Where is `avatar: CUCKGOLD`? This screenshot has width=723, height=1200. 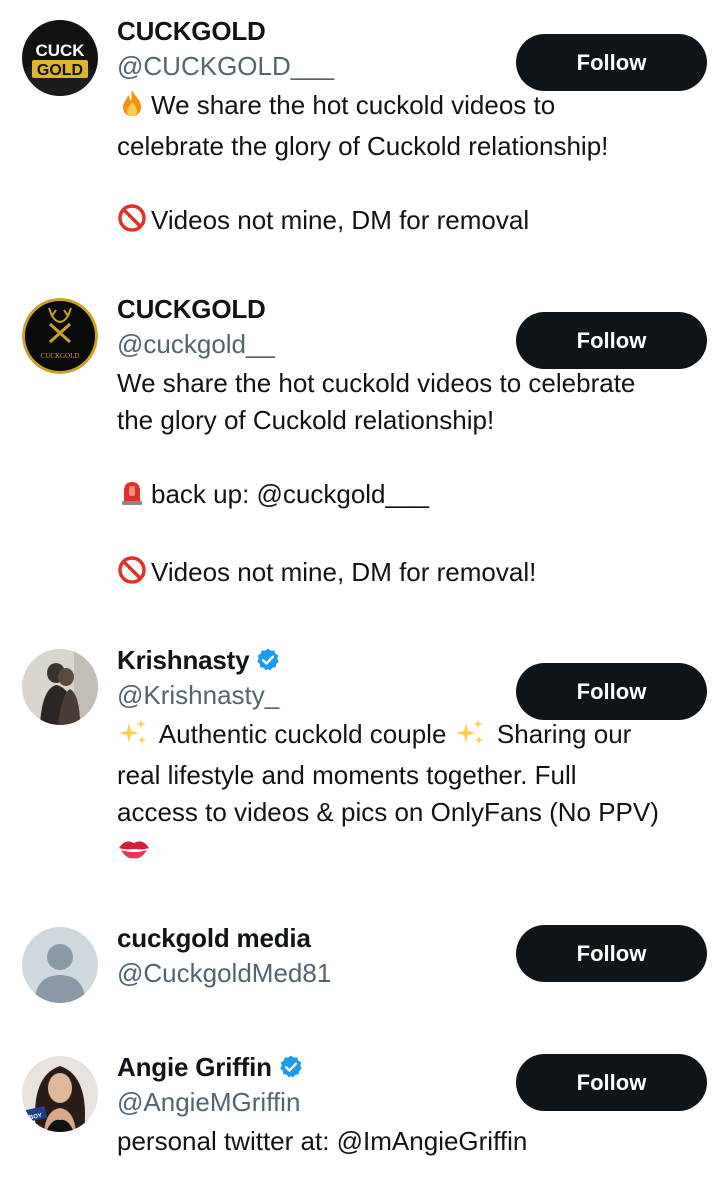
avatar: CUCKGOLD is located at coordinates (60, 336).